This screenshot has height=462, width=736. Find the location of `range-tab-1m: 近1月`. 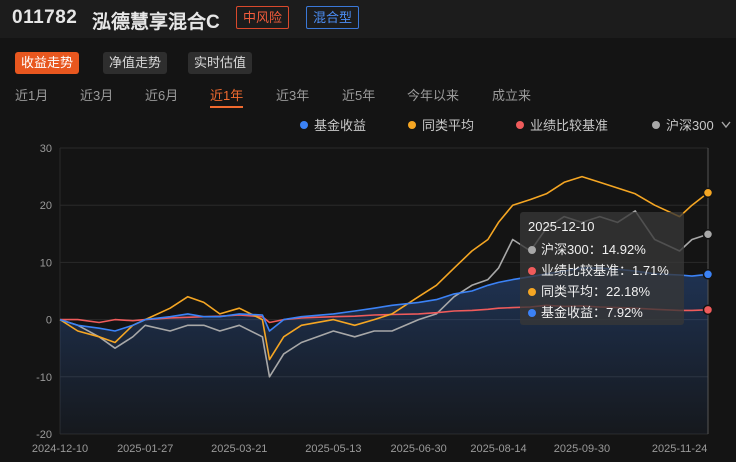

range-tab-1m: 近1月 is located at coordinates (31, 97).